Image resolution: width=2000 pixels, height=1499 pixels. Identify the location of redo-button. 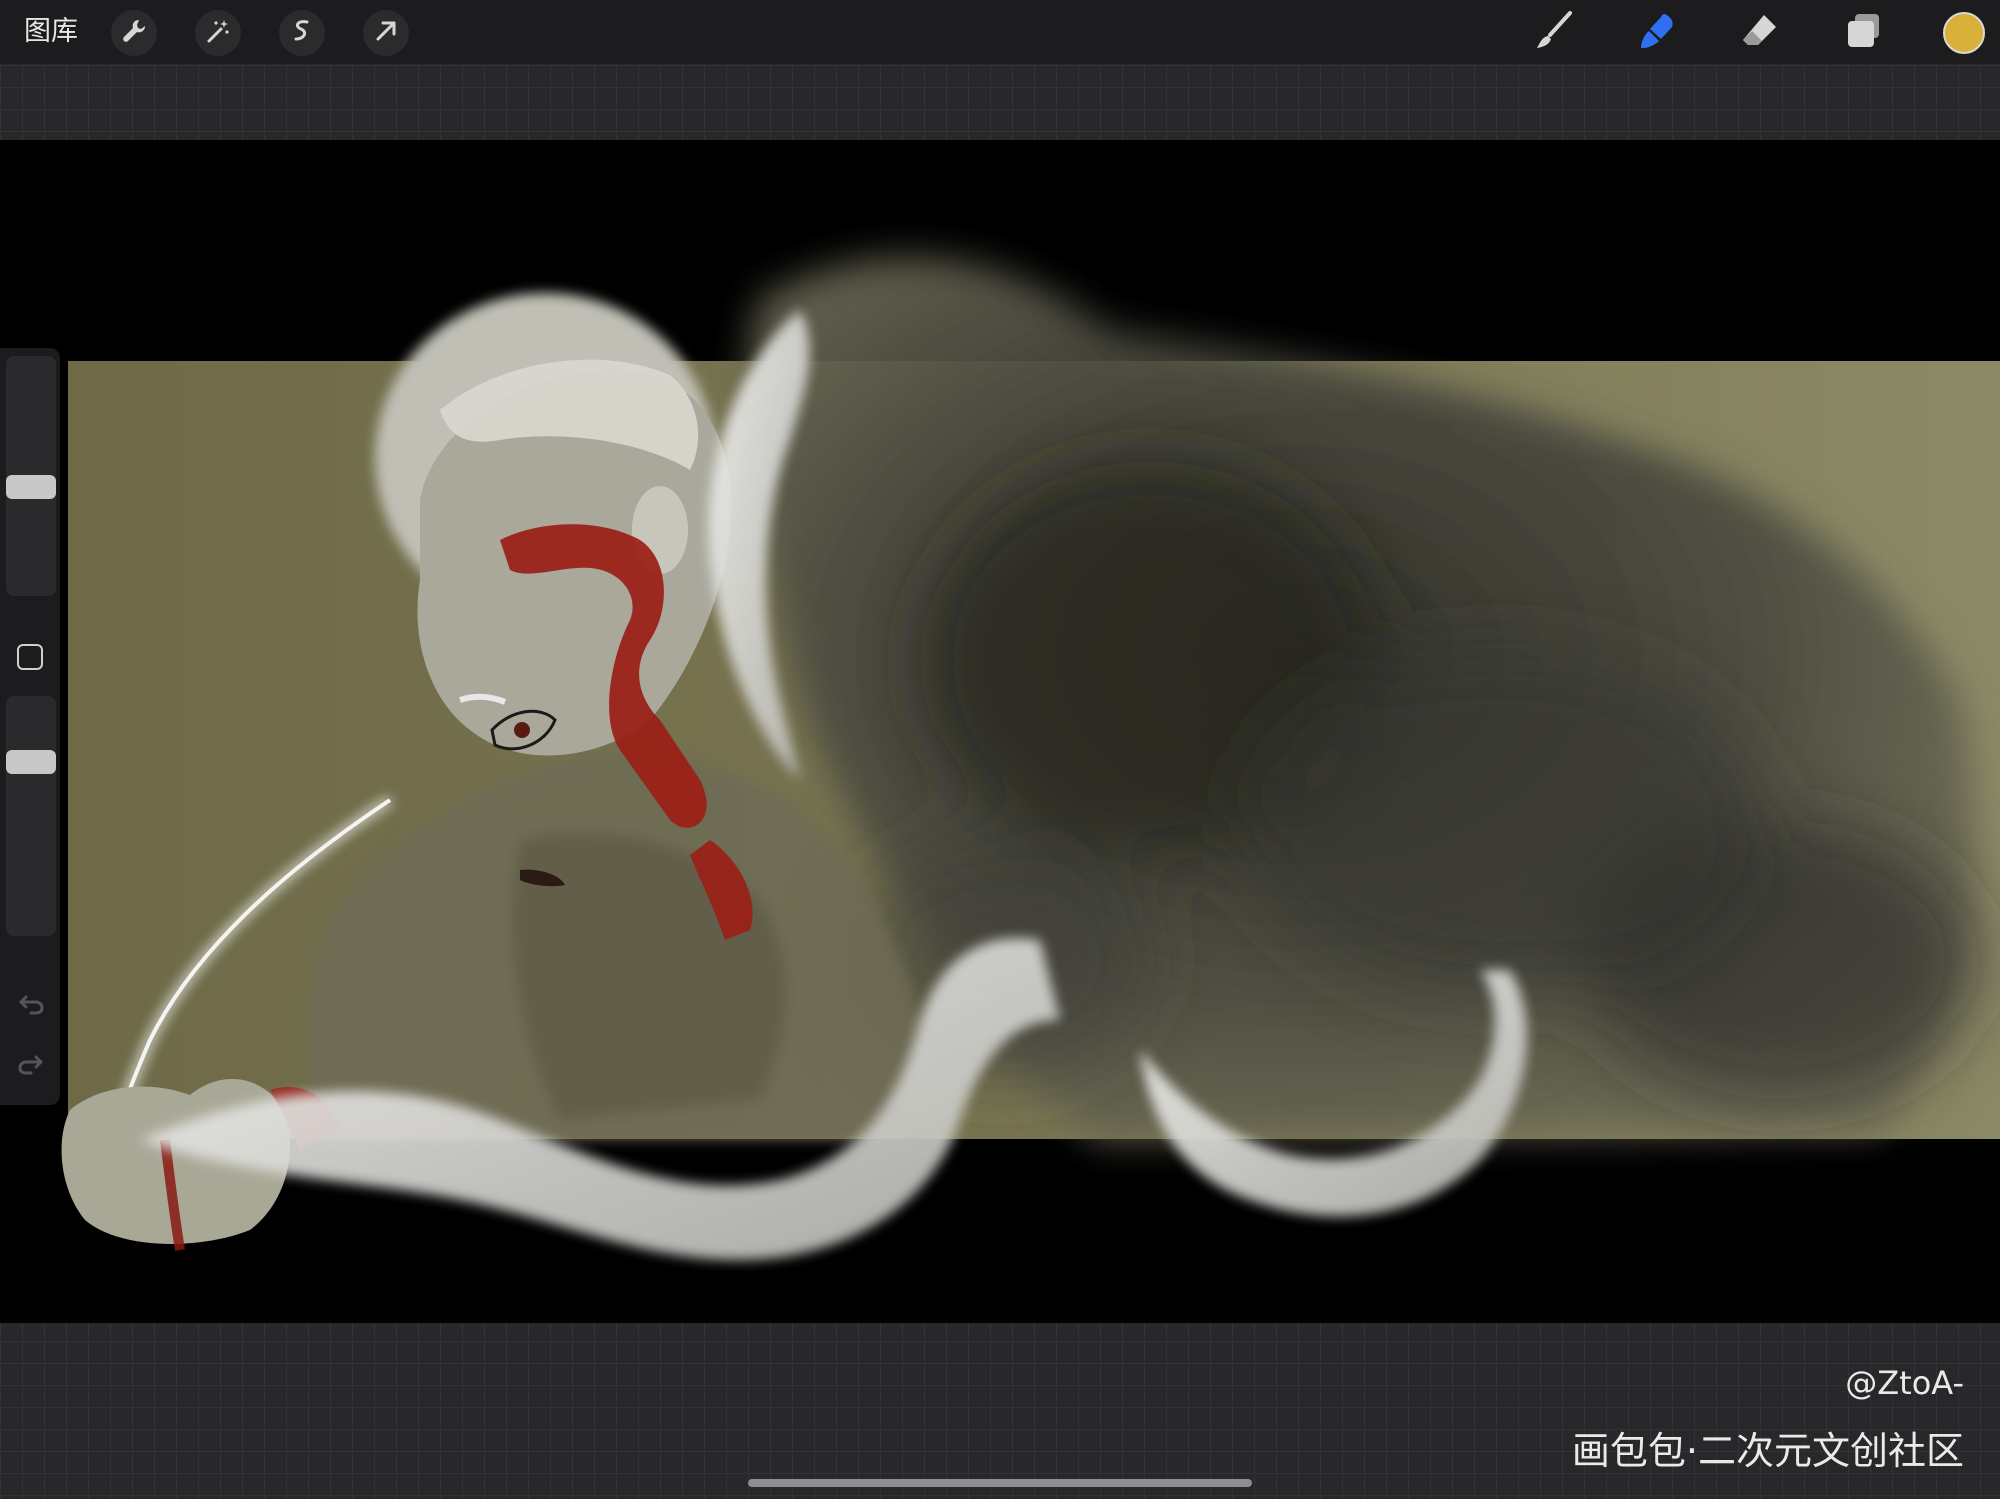
(31, 1065).